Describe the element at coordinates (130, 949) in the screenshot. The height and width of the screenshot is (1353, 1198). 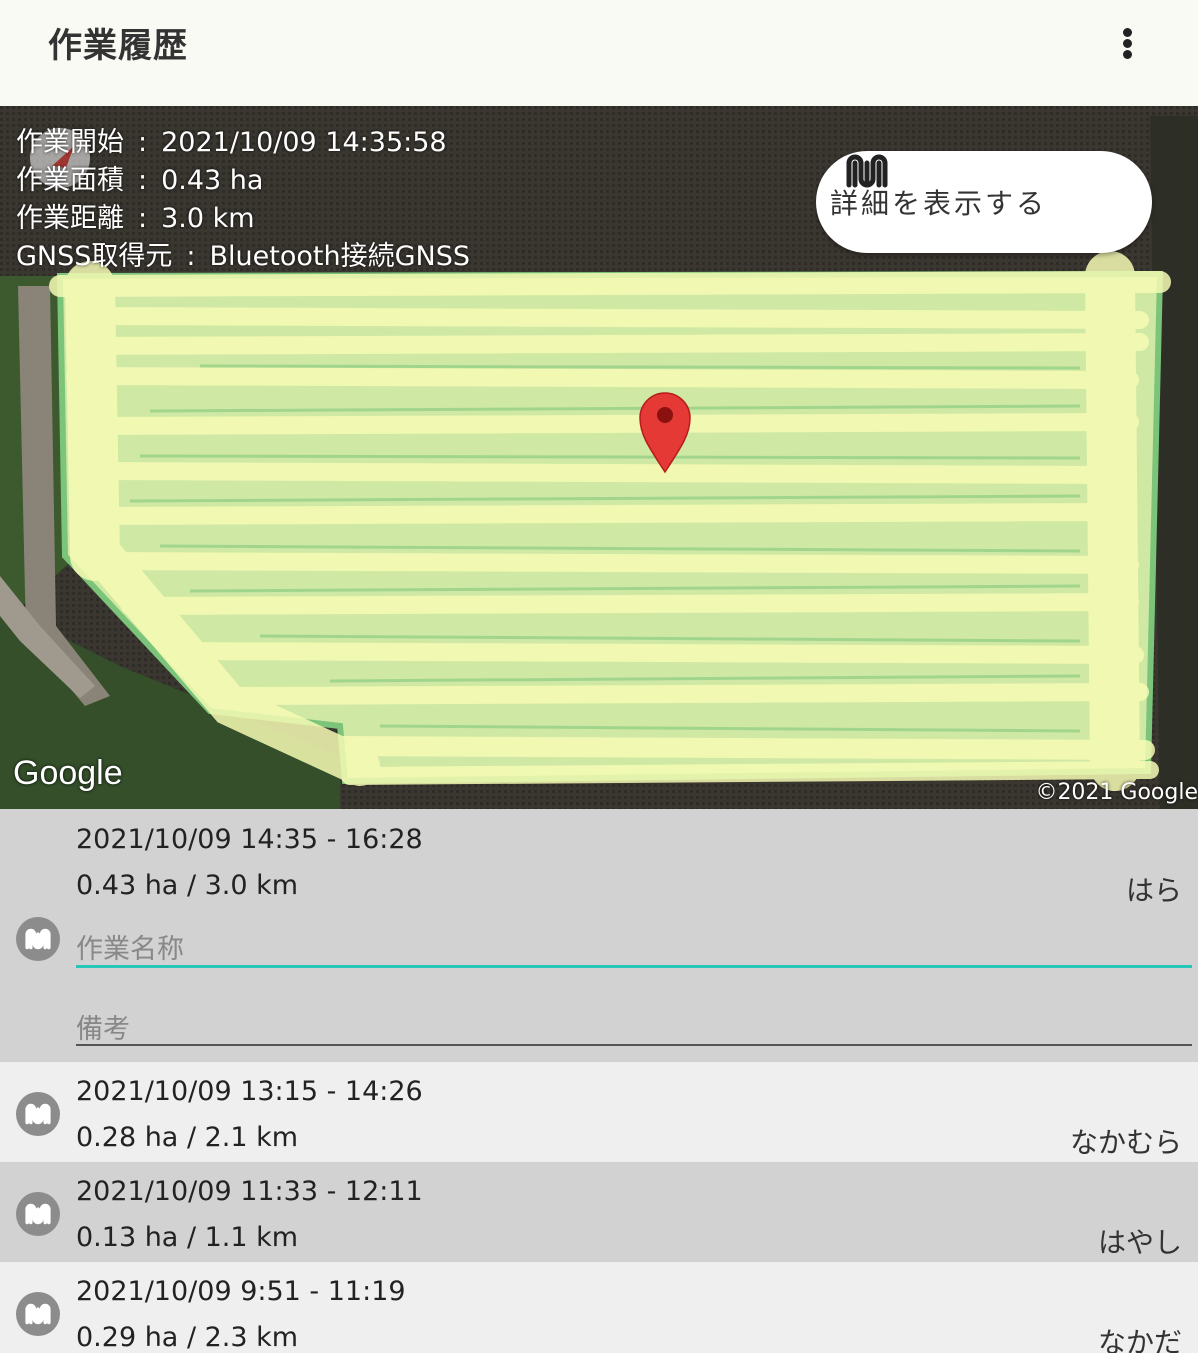
I see `work-name-placeholder: 作業名称` at that location.